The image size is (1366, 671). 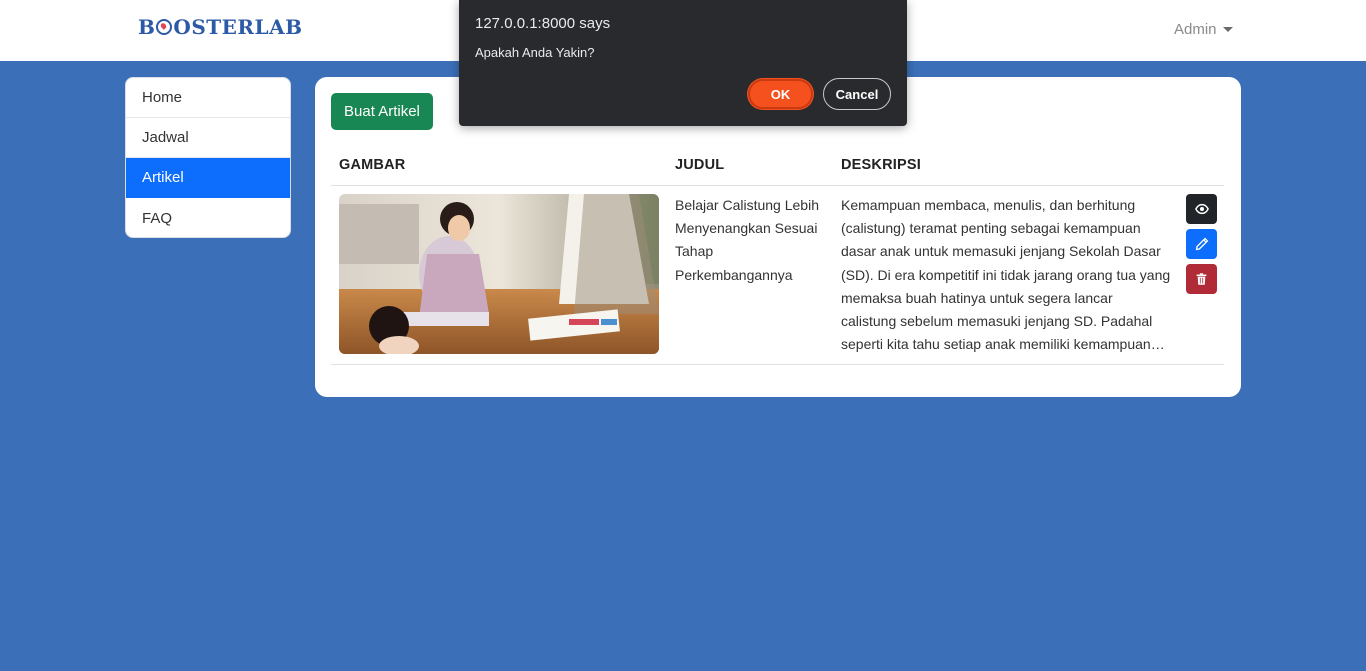 I want to click on create-article-button: Buat Artikel, so click(x=382, y=111).